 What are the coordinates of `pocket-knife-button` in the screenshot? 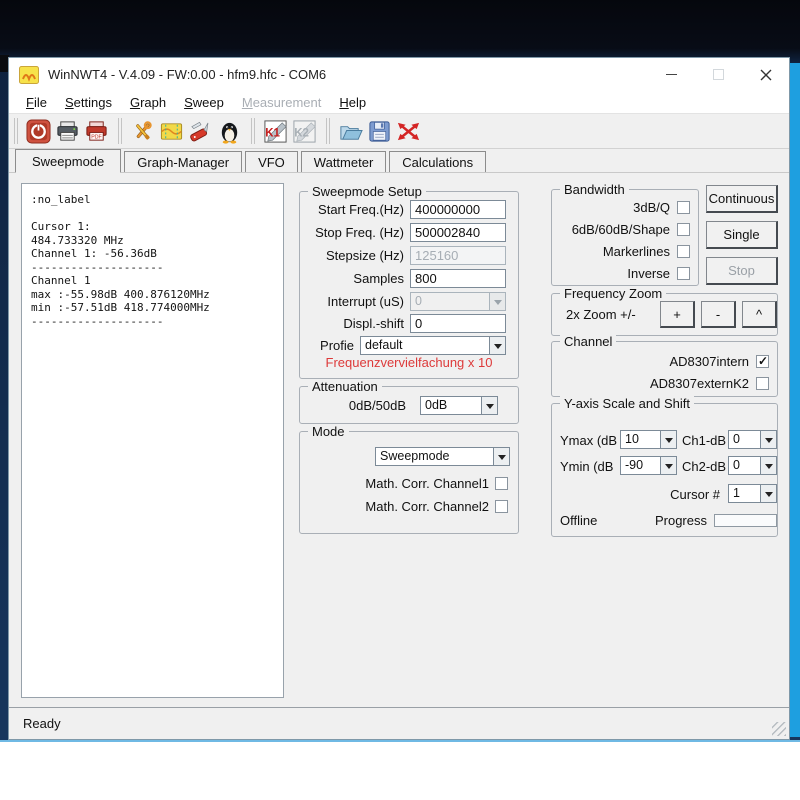 It's located at (200, 131).